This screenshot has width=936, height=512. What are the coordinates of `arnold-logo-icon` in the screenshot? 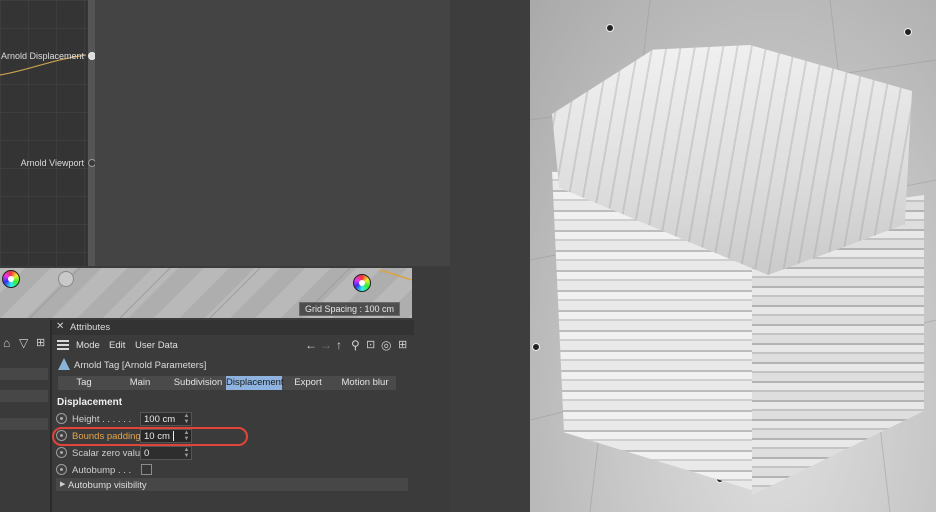 It's located at (64, 364).